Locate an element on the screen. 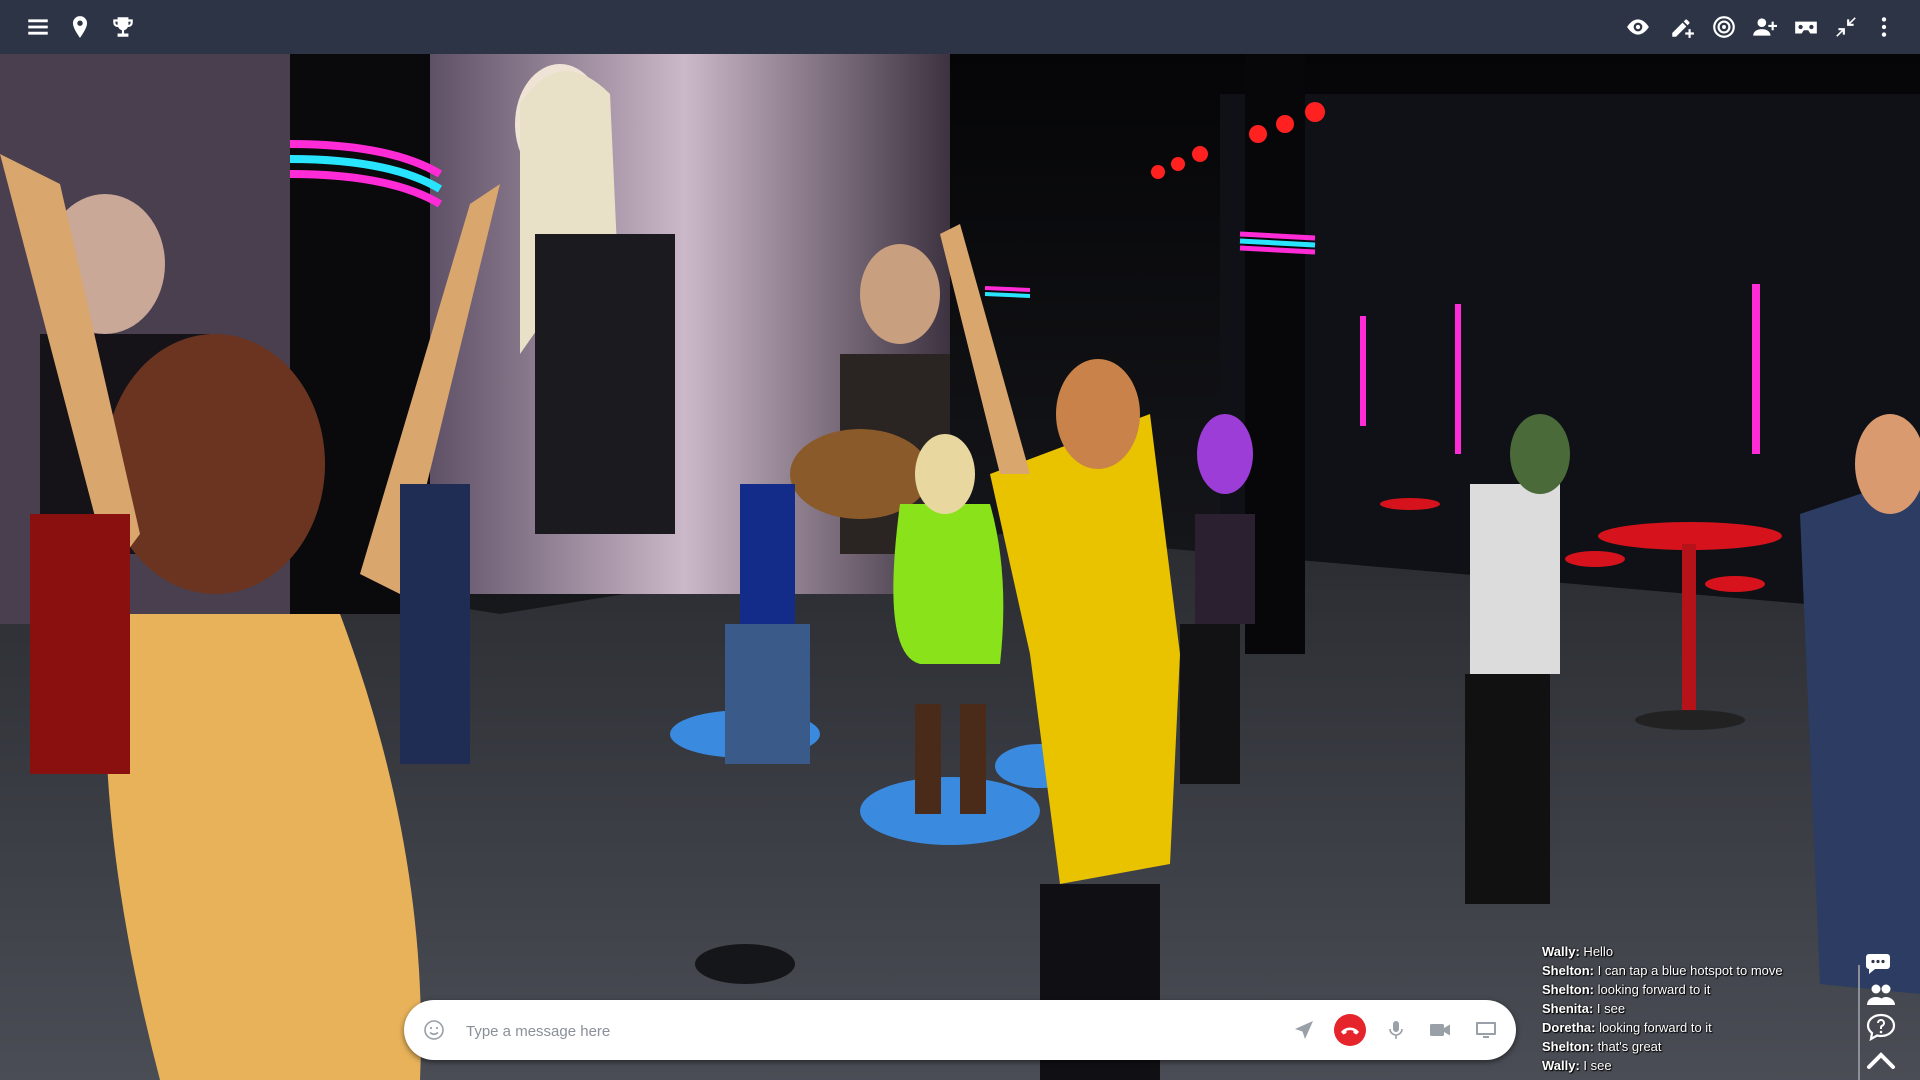 The image size is (1920, 1080). camera-button is located at coordinates (1440, 1030).